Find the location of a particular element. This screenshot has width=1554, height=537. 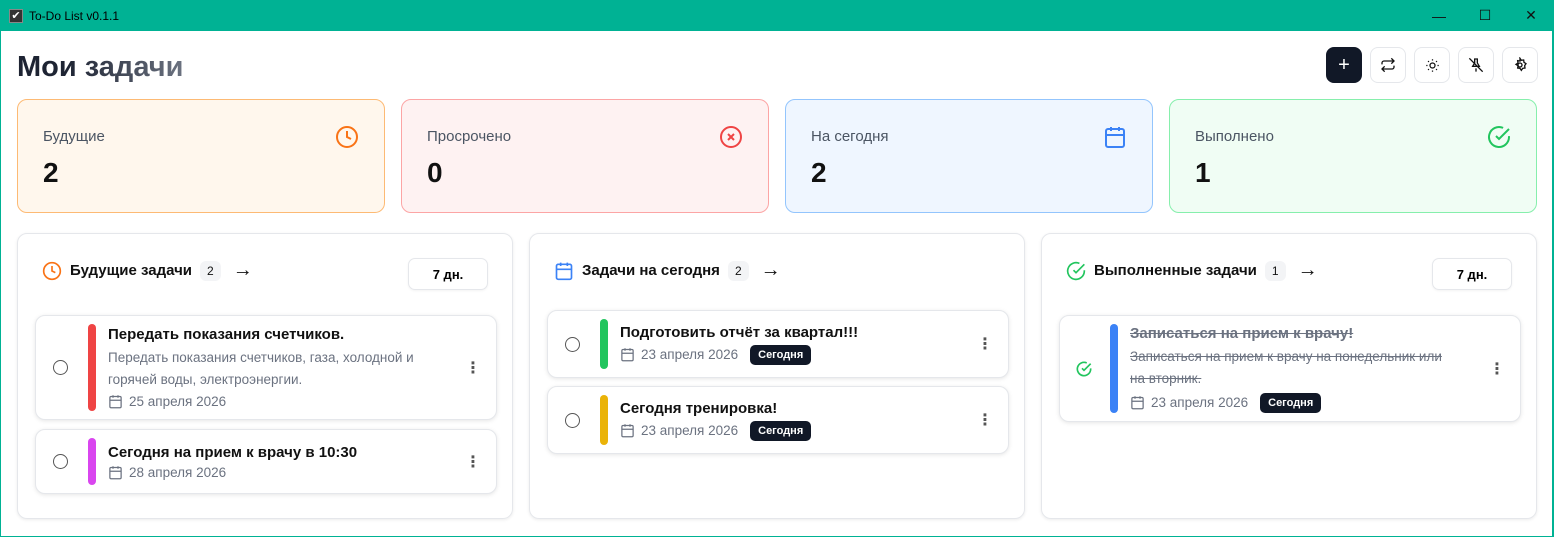

toolbar: + is located at coordinates (1432, 65).